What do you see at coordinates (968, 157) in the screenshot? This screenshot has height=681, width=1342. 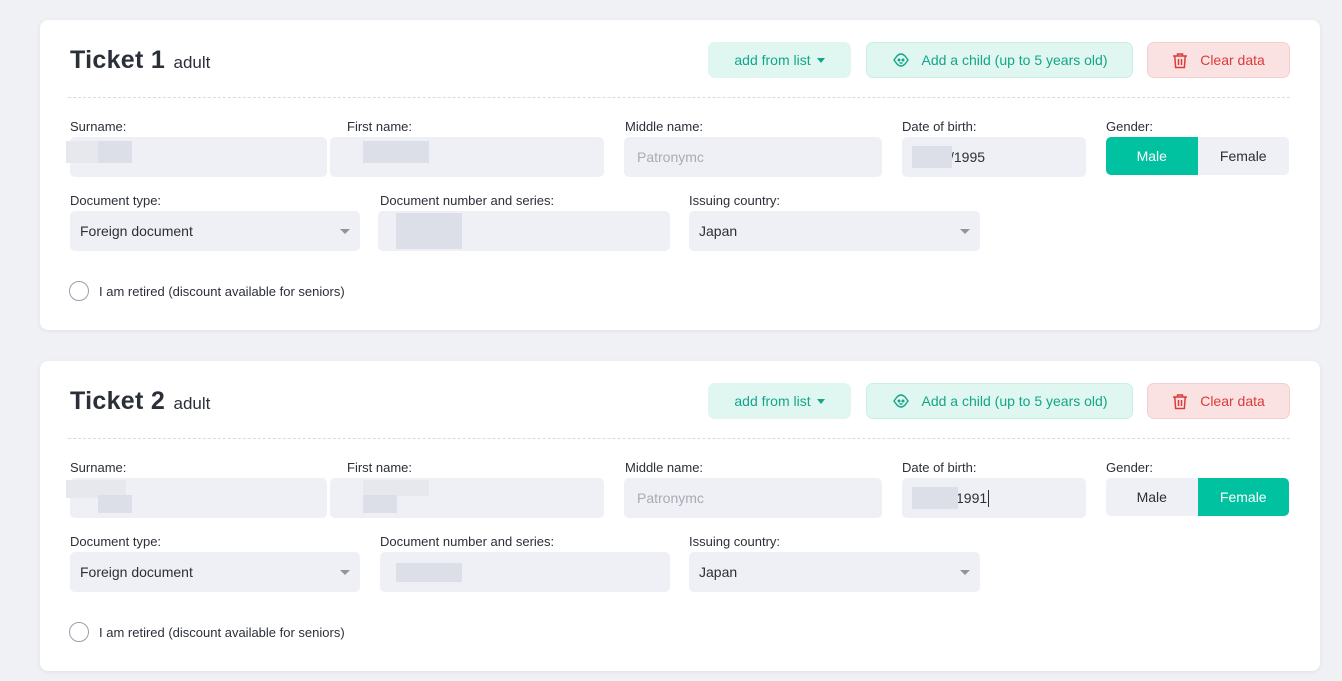 I see `dob-value: /1995` at bounding box center [968, 157].